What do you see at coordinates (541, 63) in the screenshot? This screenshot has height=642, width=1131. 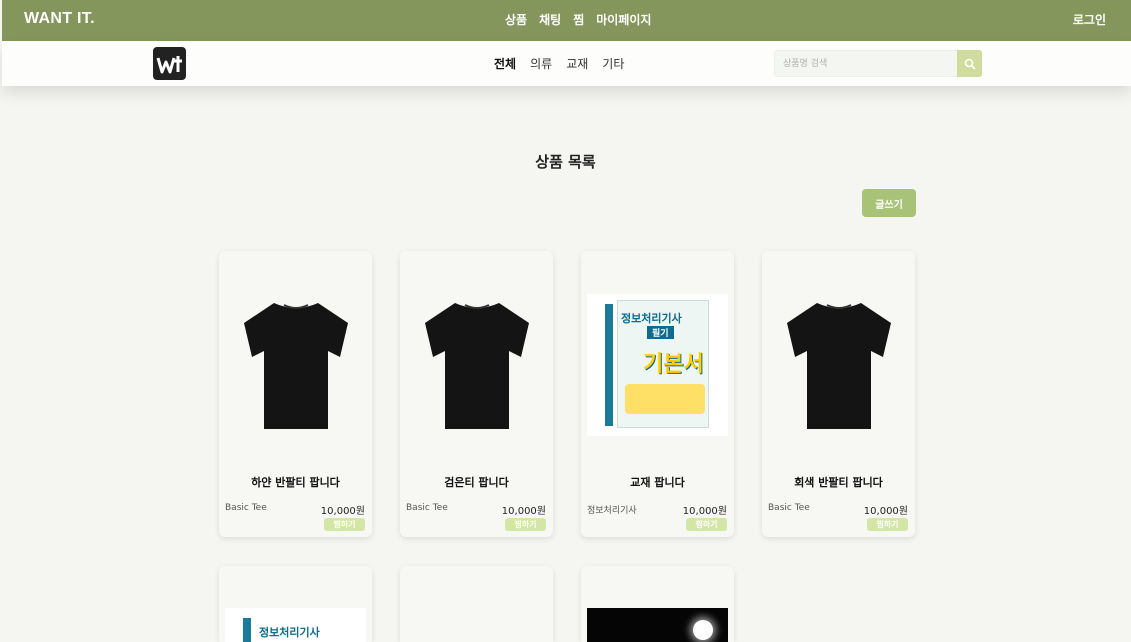 I see `category-clothing: 의류` at bounding box center [541, 63].